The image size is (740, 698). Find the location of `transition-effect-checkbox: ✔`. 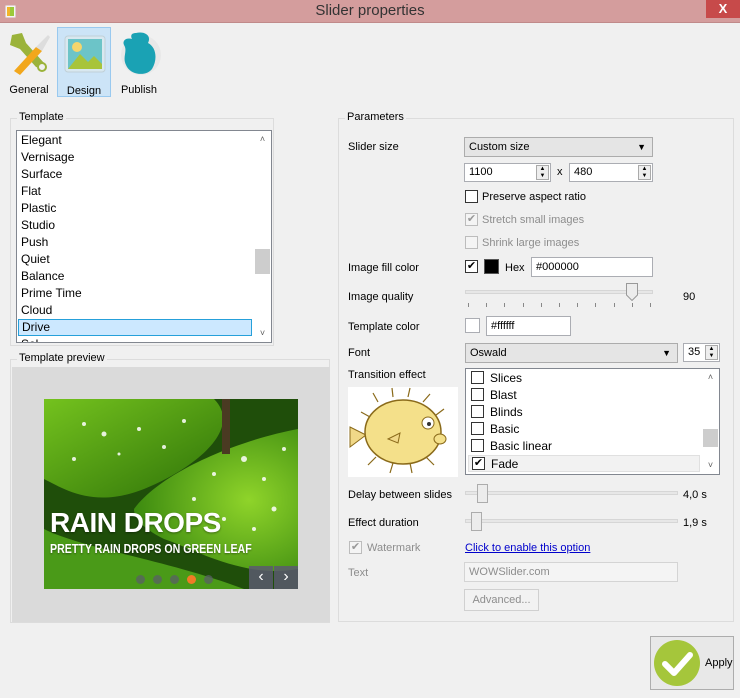

transition-effect-checkbox: ✔ is located at coordinates (478, 464).